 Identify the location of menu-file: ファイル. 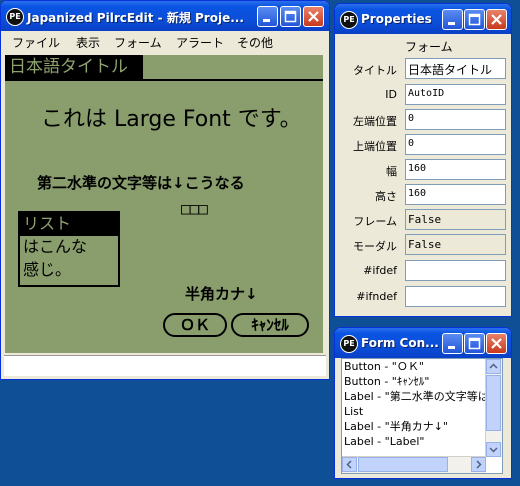
(36, 42).